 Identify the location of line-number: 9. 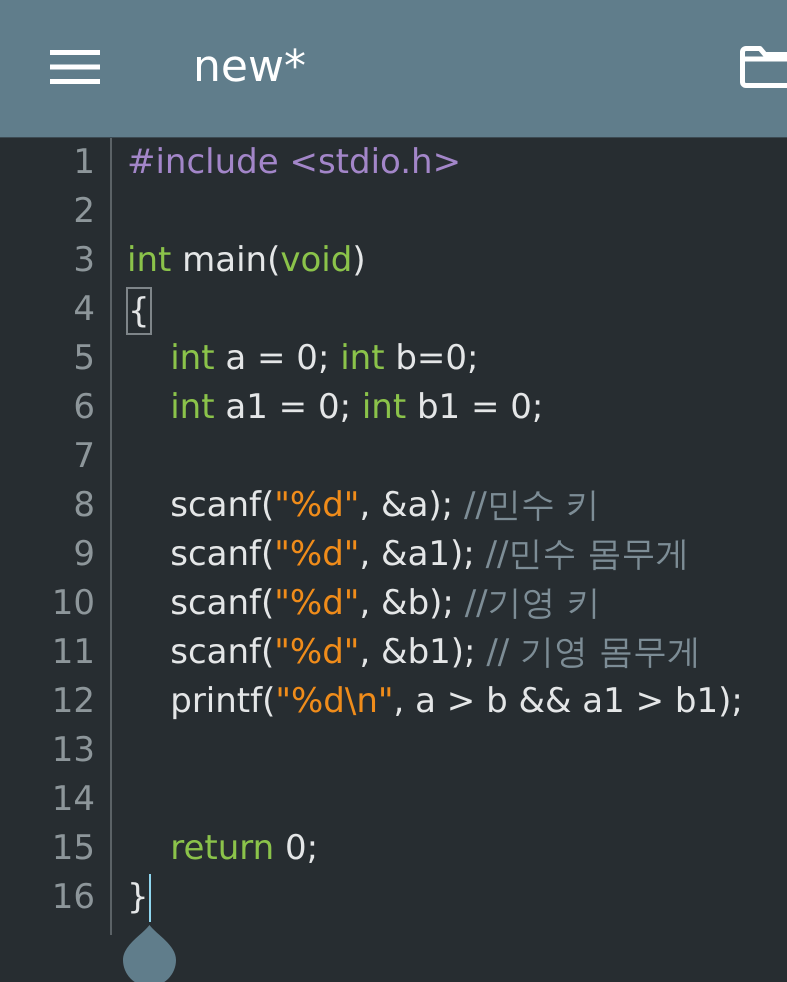
(83, 554).